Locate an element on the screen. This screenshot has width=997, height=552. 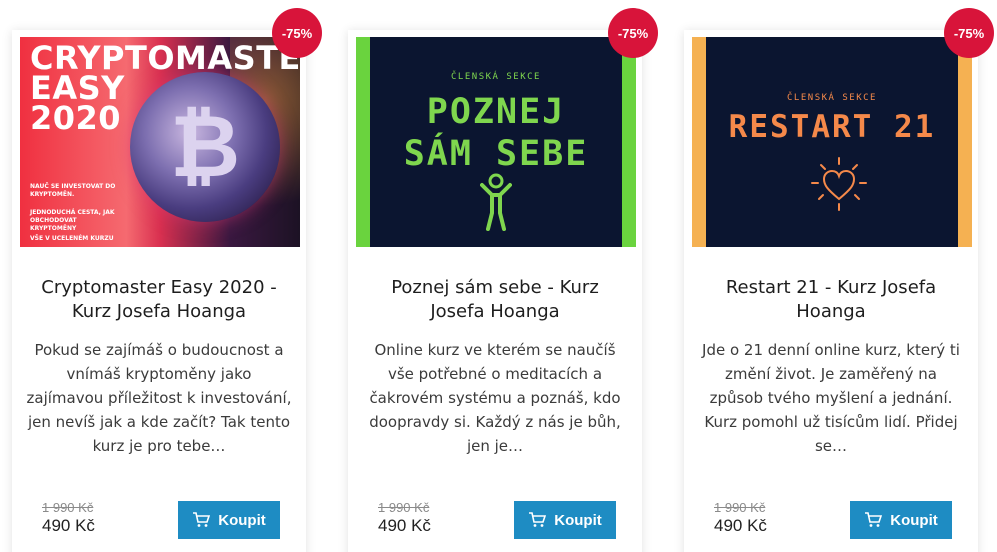
image-title: CRYPTOMASTER EASY 2020 is located at coordinates (165, 88).